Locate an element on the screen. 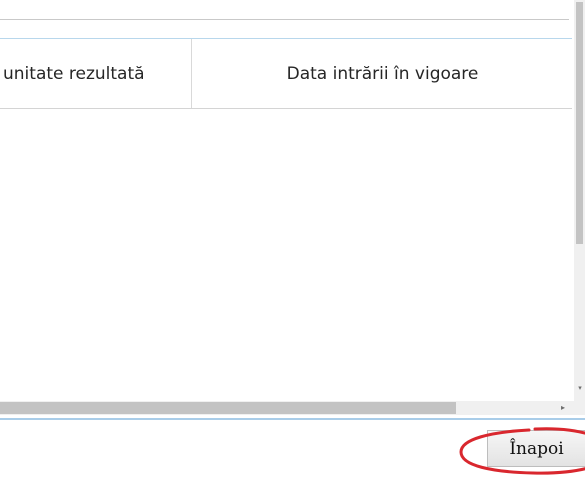 This screenshot has width=585, height=481. footer-divider is located at coordinates (292, 419).